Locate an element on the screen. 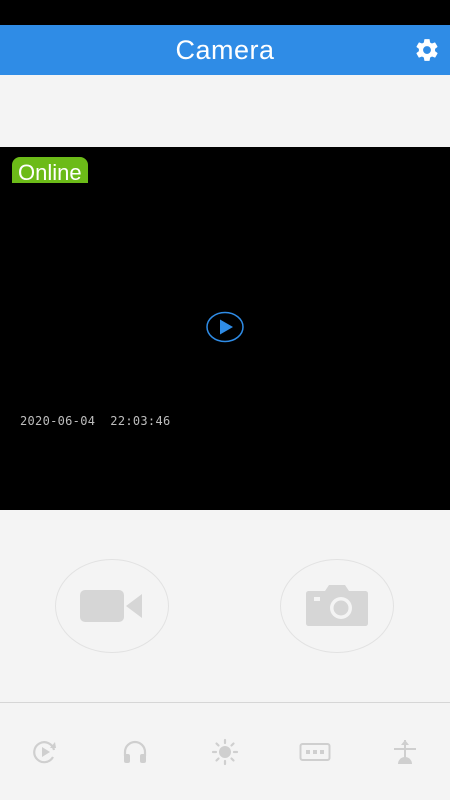 The height and width of the screenshot is (800, 450). resolution-button is located at coordinates (315, 752).